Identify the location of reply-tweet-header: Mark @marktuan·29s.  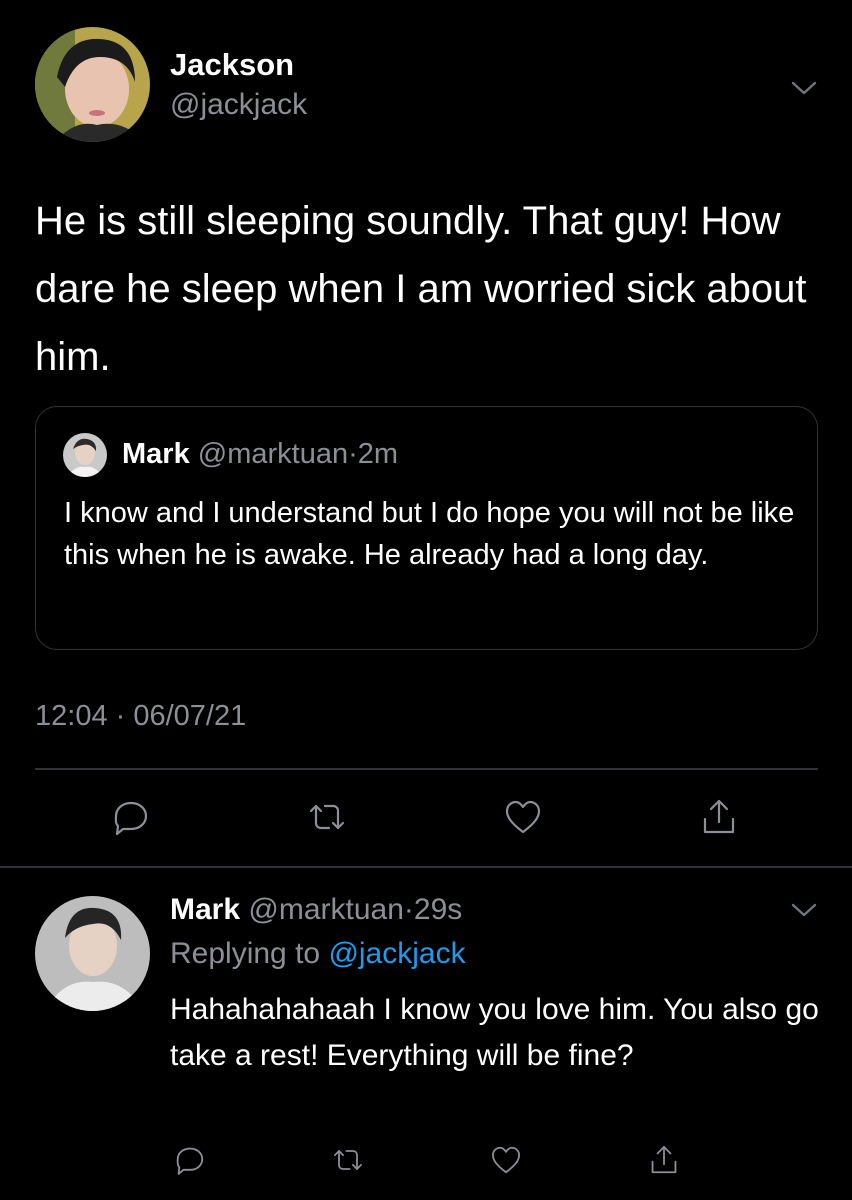
(316, 910).